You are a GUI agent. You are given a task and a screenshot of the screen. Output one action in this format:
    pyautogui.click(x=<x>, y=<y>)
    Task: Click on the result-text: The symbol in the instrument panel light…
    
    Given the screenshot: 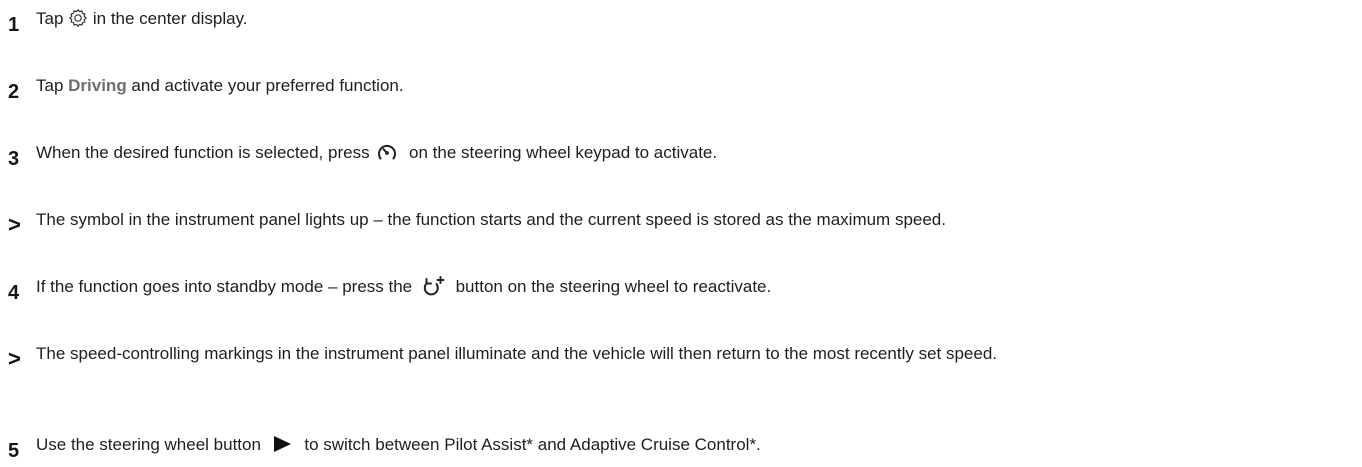 What is the action you would take?
    pyautogui.click(x=491, y=219)
    